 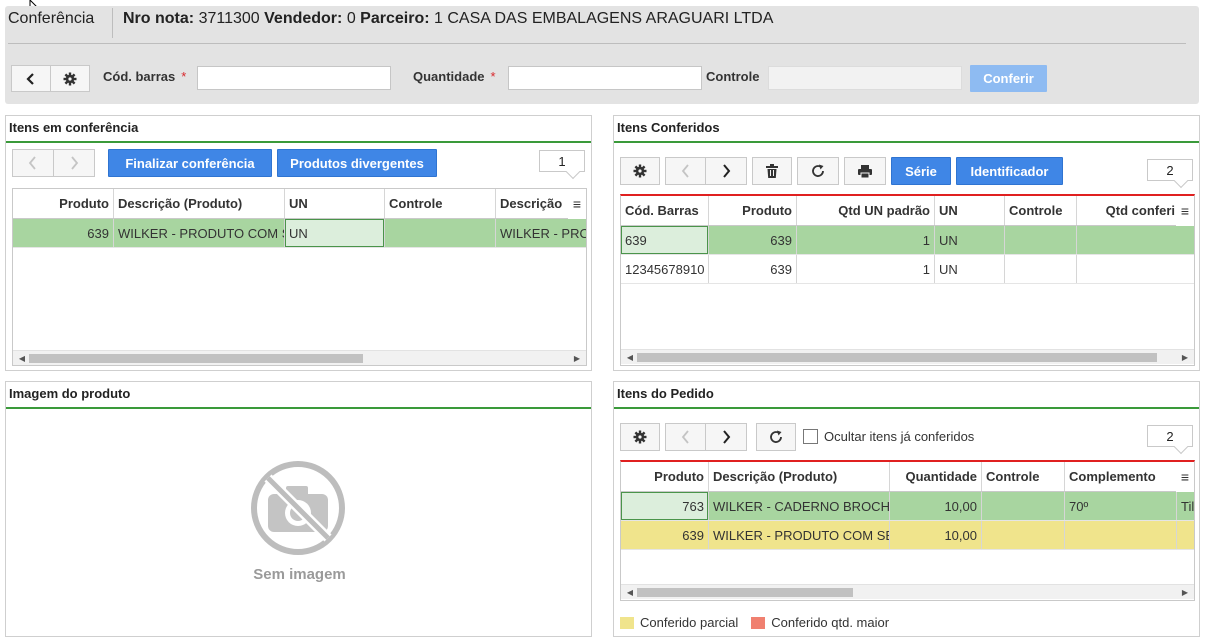 What do you see at coordinates (899, 436) in the screenshot?
I see `ocultar-label: Ocultar itens já conferidos` at bounding box center [899, 436].